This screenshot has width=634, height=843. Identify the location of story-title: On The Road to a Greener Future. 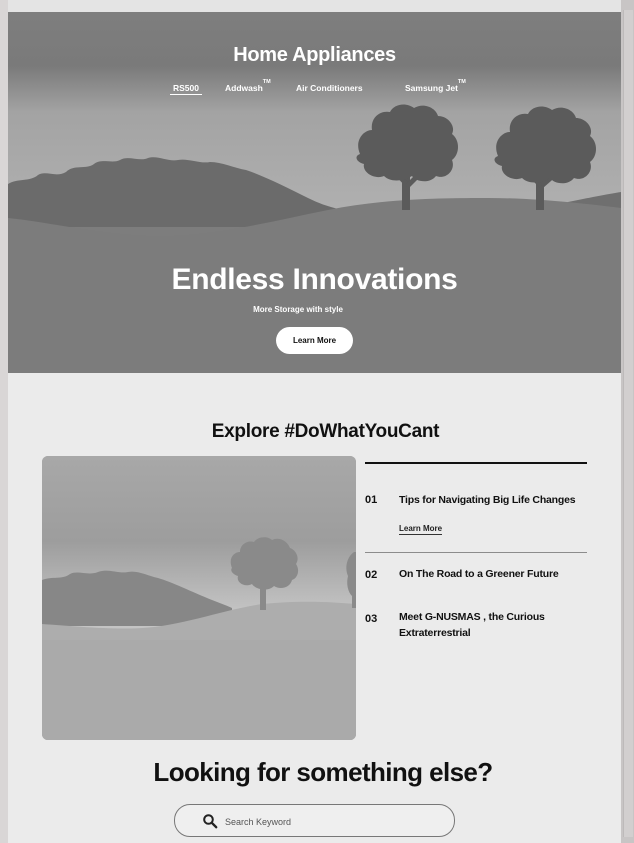
(491, 574).